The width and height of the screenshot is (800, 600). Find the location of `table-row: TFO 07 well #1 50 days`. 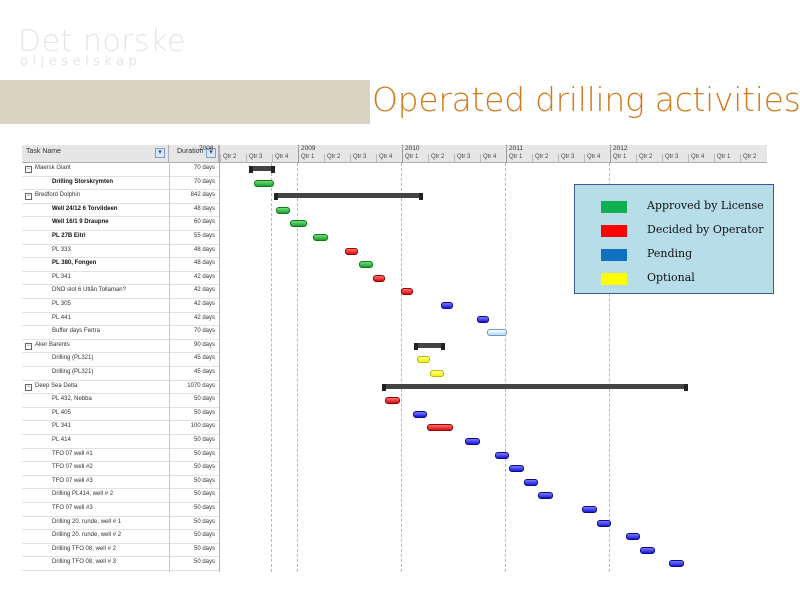

table-row: TFO 07 well #1 50 days is located at coordinates (120, 456).